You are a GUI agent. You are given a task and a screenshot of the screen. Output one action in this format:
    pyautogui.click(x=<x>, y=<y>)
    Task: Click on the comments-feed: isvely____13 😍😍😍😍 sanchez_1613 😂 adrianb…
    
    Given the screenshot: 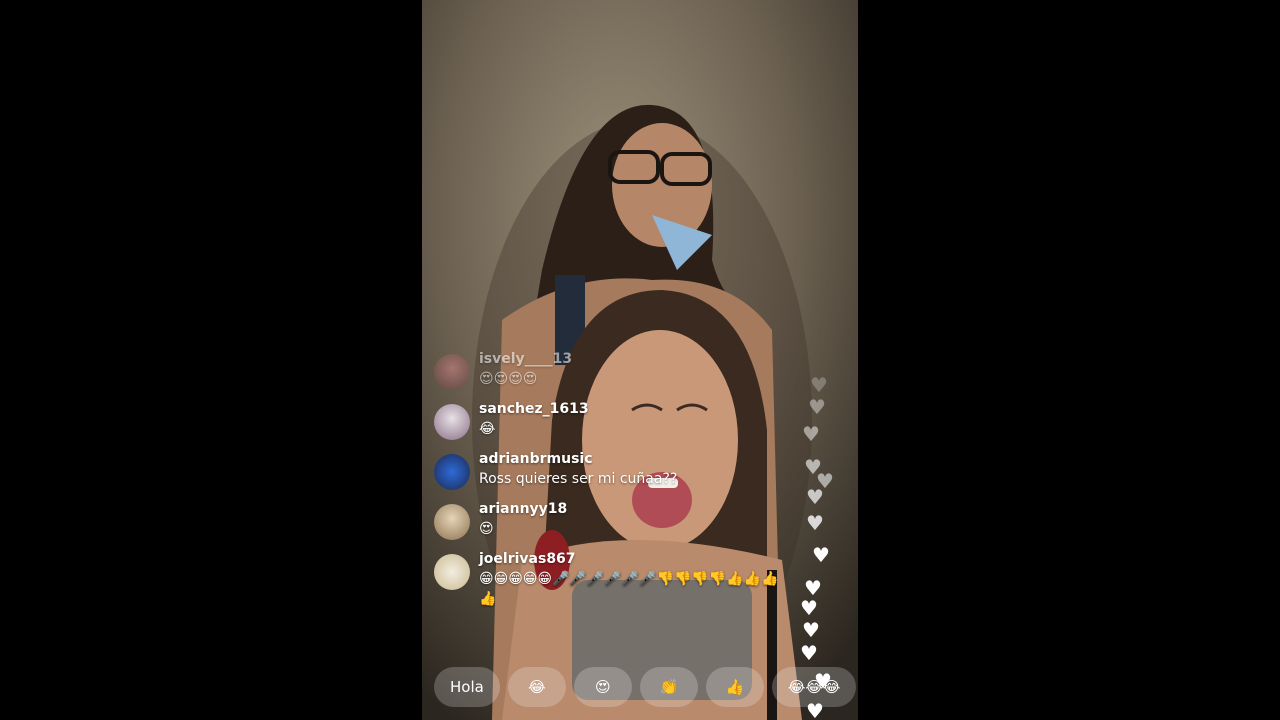 What is the action you would take?
    pyautogui.click(x=614, y=484)
    